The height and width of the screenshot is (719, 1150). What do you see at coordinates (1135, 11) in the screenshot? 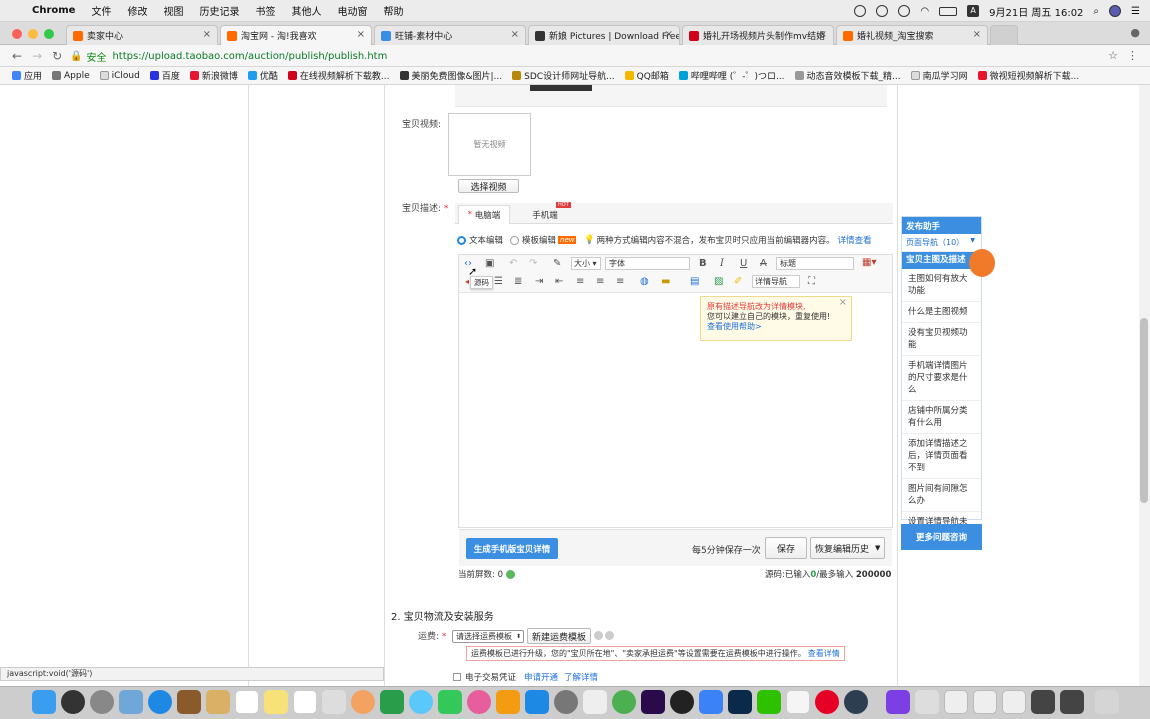
I see `notification-center-icon: ☰` at bounding box center [1135, 11].